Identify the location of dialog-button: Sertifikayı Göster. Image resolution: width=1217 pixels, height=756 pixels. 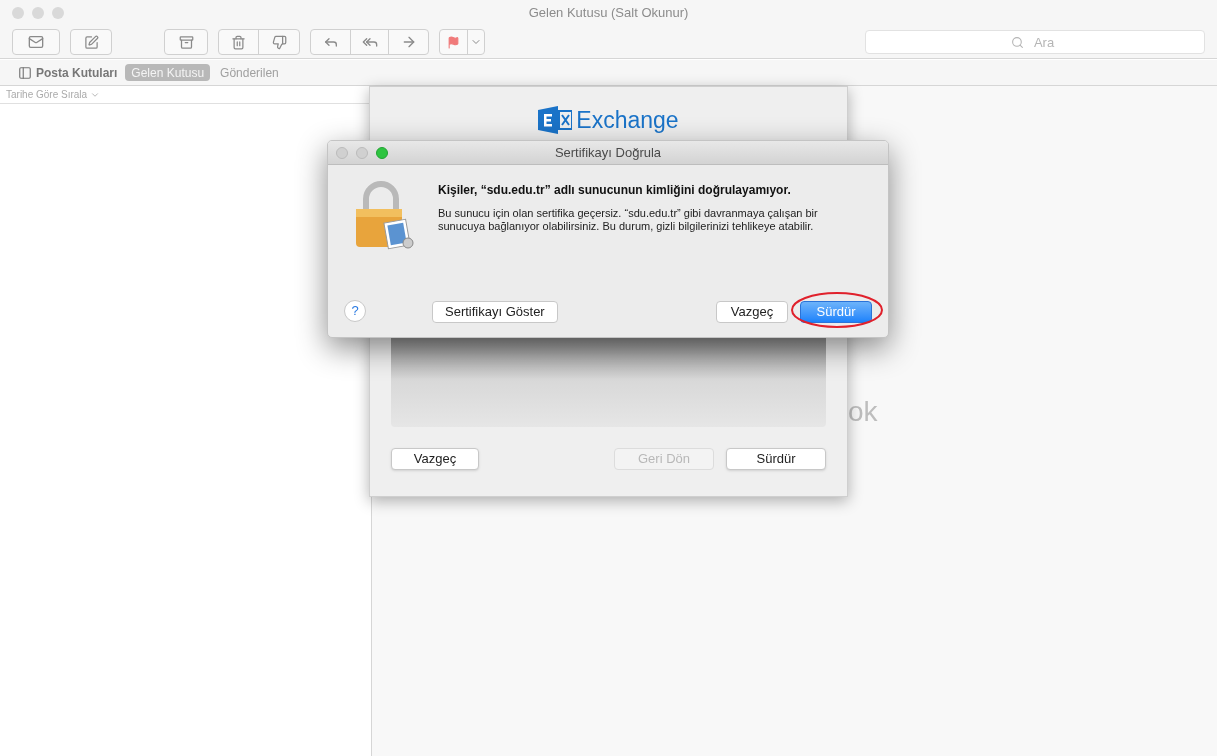
(495, 311).